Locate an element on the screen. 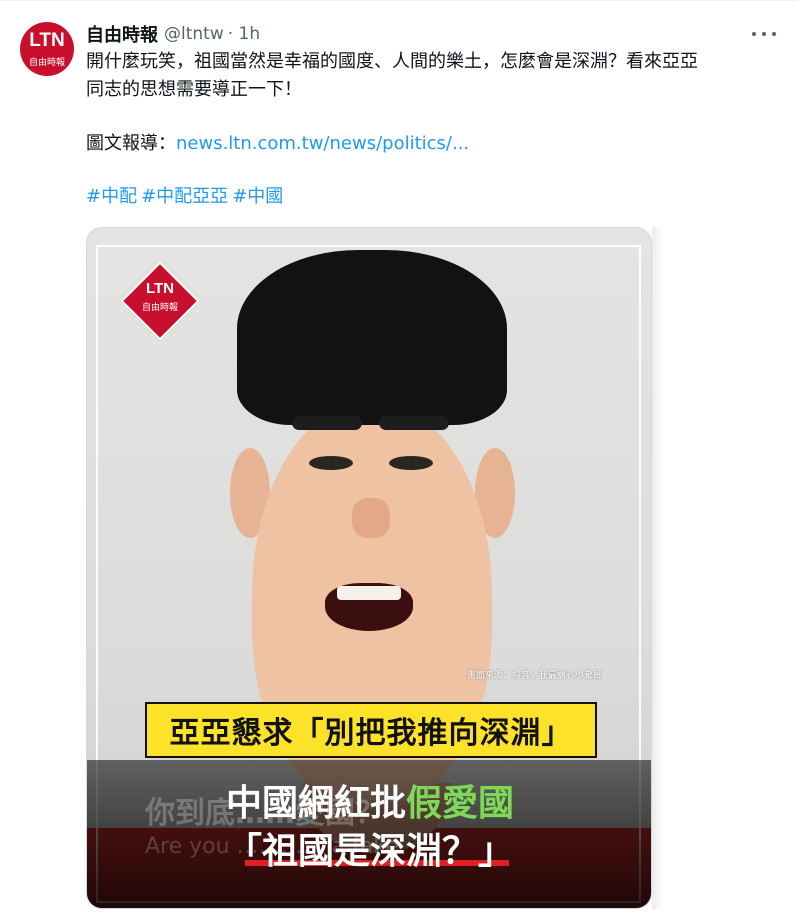 The image size is (797, 919). author-handle: @ltntw is located at coordinates (194, 34).